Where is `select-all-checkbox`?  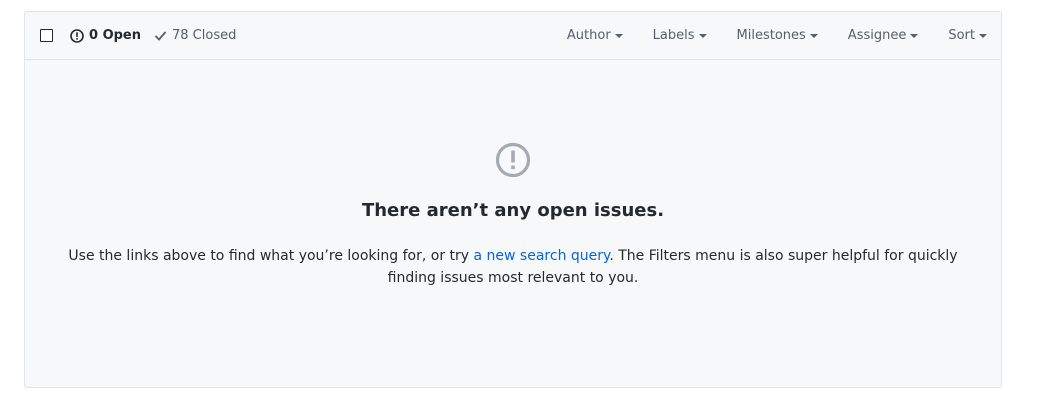
select-all-checkbox is located at coordinates (46, 35).